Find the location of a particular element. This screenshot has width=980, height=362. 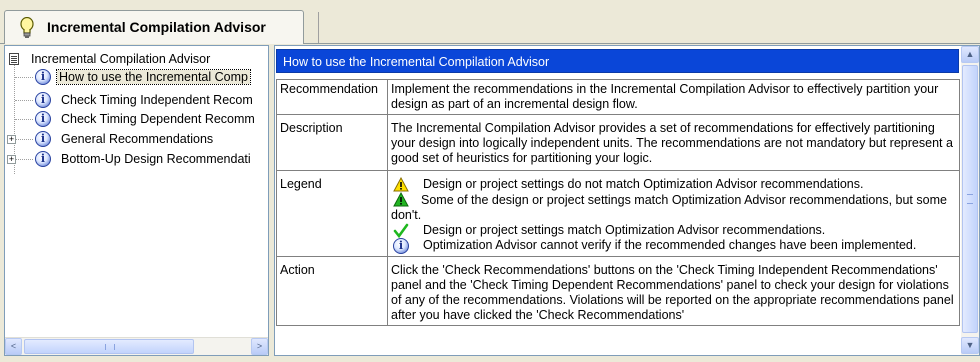

warning-yellow-icon is located at coordinates (401, 184).